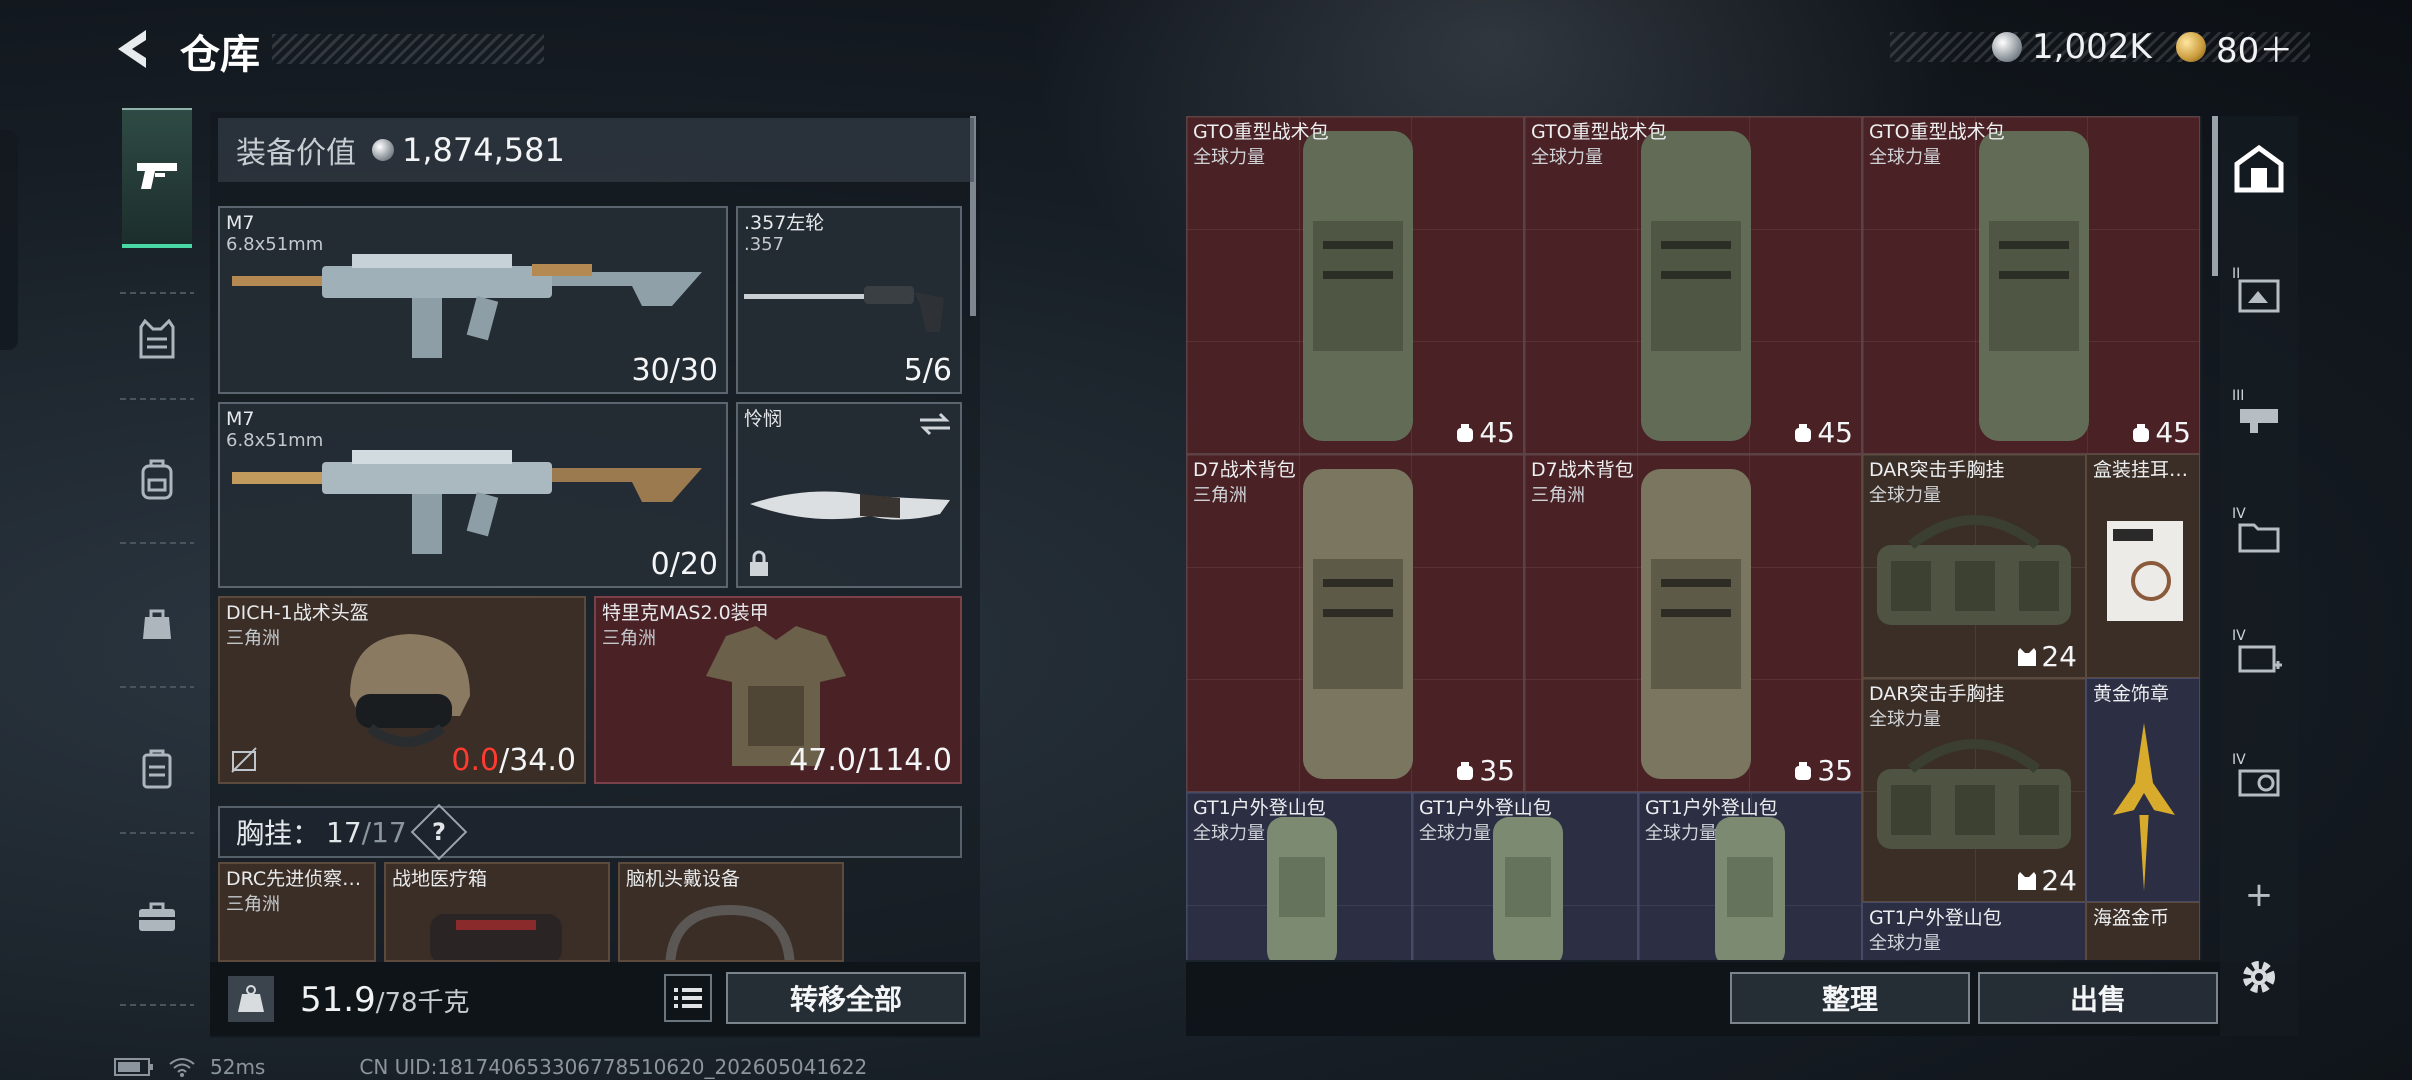 The width and height of the screenshot is (2412, 1080). I want to click on equipment-value: 1,874,581, so click(483, 150).